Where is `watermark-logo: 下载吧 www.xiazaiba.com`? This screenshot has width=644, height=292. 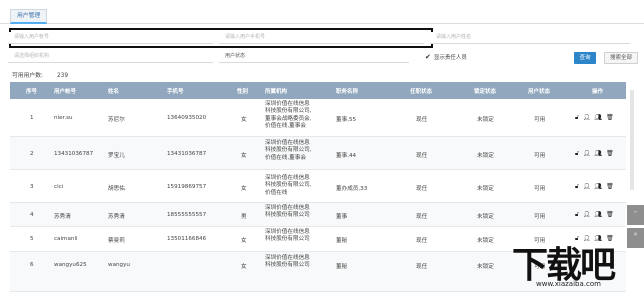 watermark-logo: 下载吧 www.xiazaiba.com is located at coordinates (575, 264).